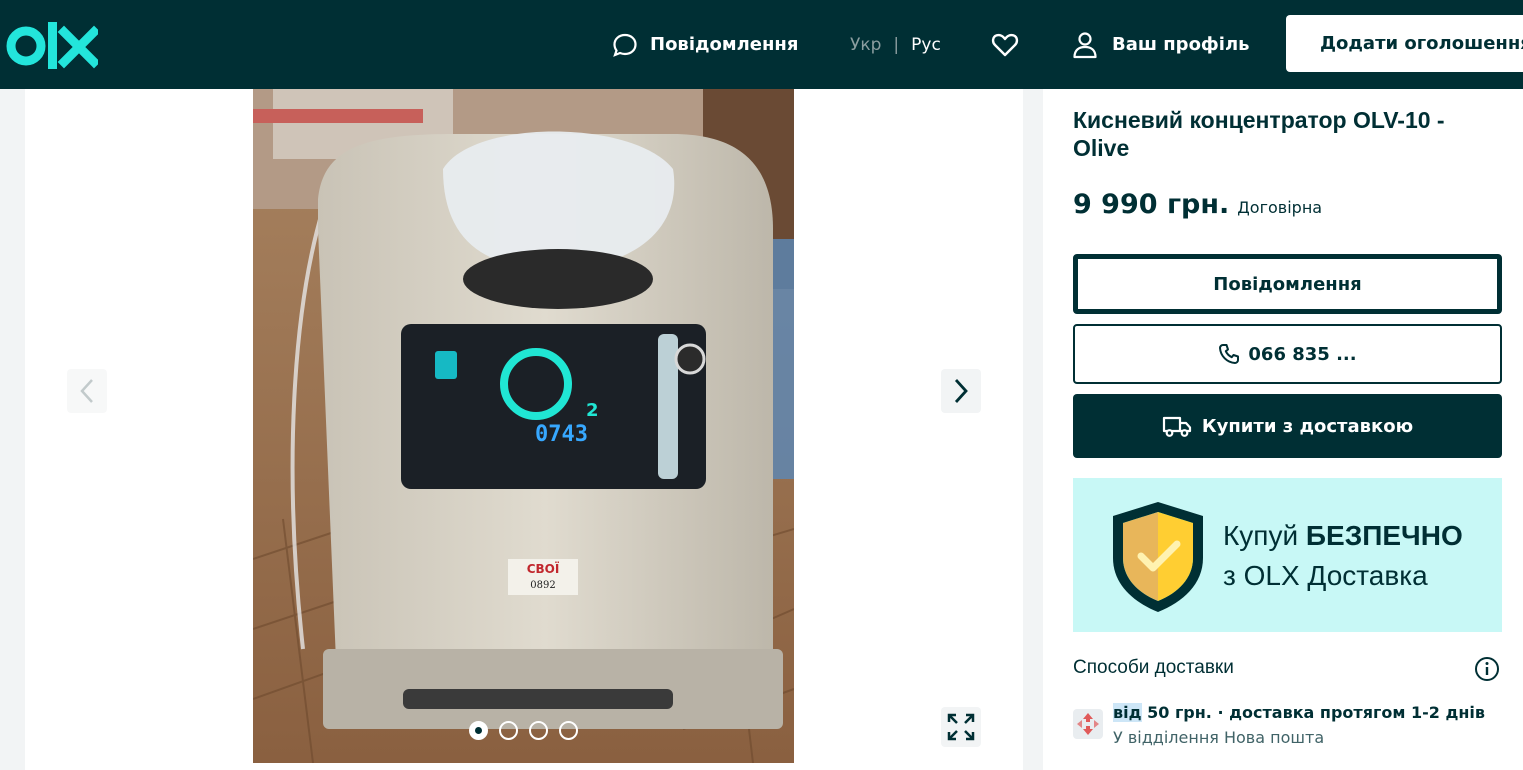 Image resolution: width=1523 pixels, height=770 pixels. I want to click on user-icon, so click(1085, 44).